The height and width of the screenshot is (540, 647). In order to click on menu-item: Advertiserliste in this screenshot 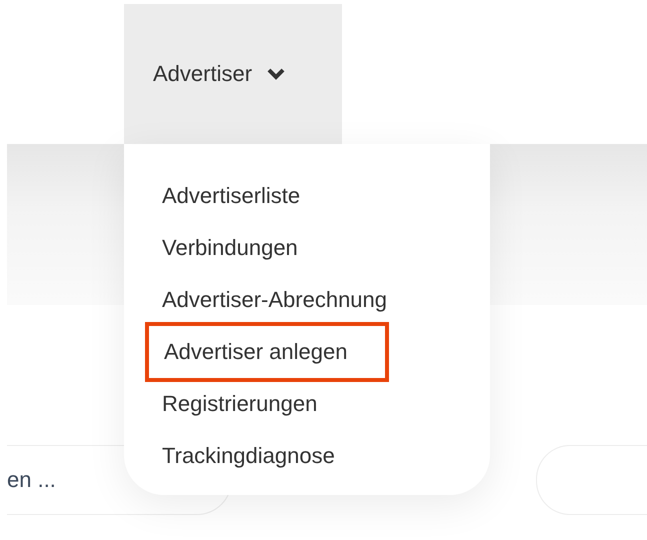, I will do `click(231, 196)`.